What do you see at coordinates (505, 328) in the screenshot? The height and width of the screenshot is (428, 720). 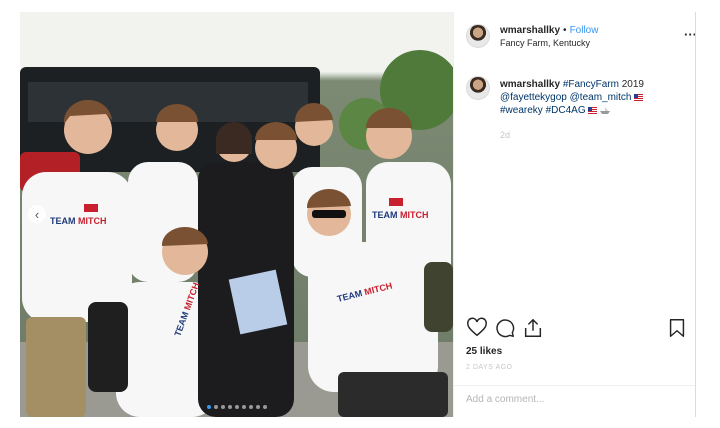 I see `comment-icon` at bounding box center [505, 328].